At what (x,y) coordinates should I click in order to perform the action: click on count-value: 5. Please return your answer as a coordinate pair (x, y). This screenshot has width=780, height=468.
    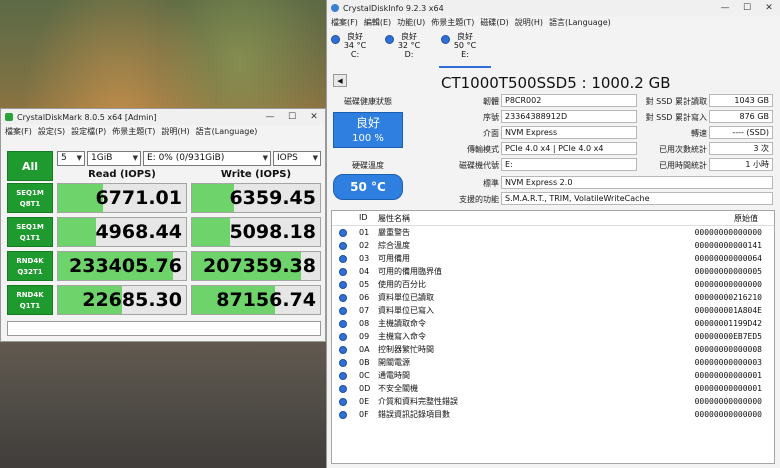
    Looking at the image, I should click on (64, 158).